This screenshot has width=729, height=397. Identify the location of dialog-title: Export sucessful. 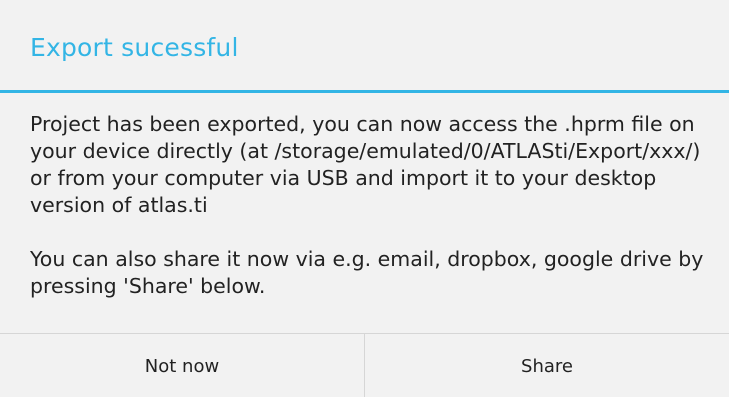
(134, 47).